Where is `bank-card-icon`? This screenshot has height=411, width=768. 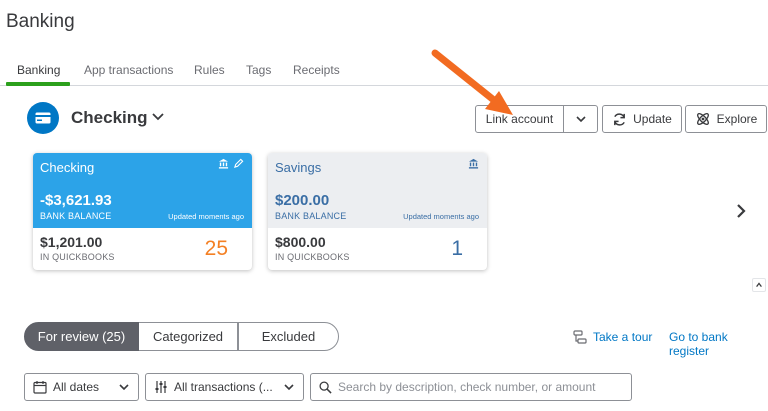
bank-card-icon is located at coordinates (43, 118).